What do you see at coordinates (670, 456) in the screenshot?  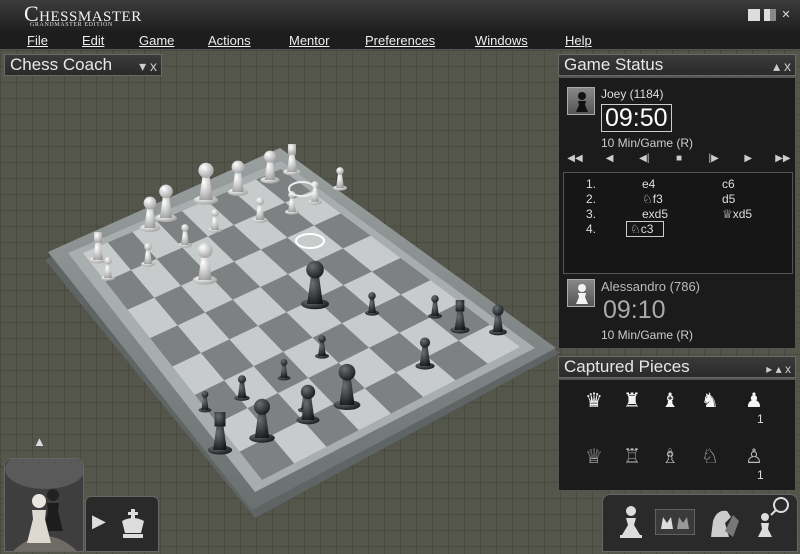 I see `black-bishop-icon: ♗` at bounding box center [670, 456].